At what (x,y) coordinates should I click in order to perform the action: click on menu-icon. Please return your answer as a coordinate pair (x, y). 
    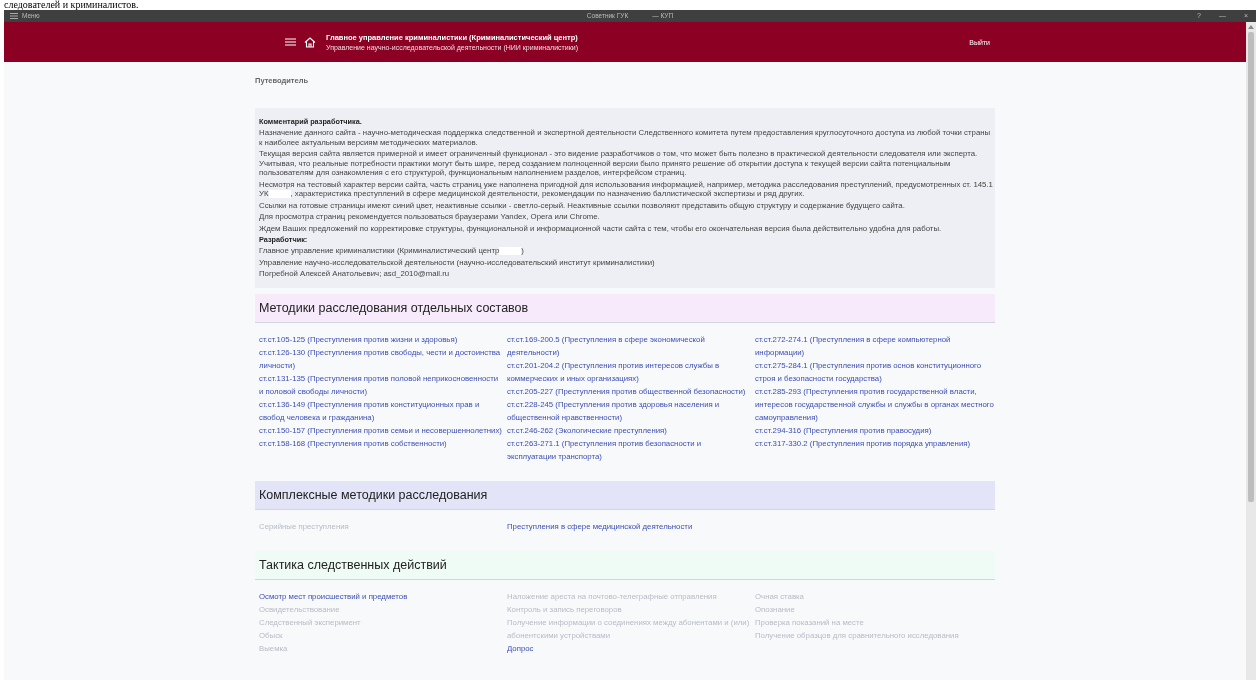
    Looking at the image, I should click on (14, 16).